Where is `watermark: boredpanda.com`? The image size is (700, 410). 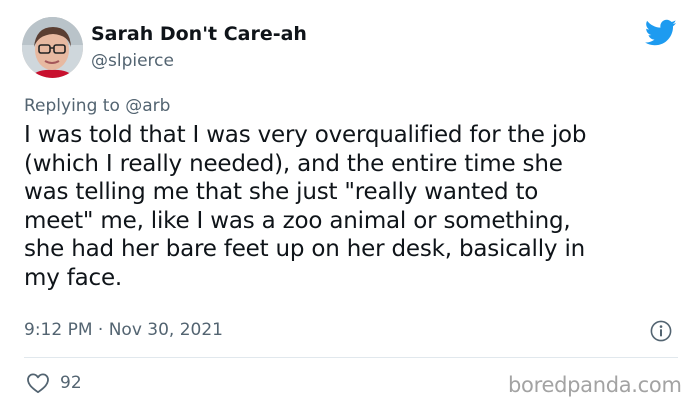 watermark: boredpanda.com is located at coordinates (595, 385).